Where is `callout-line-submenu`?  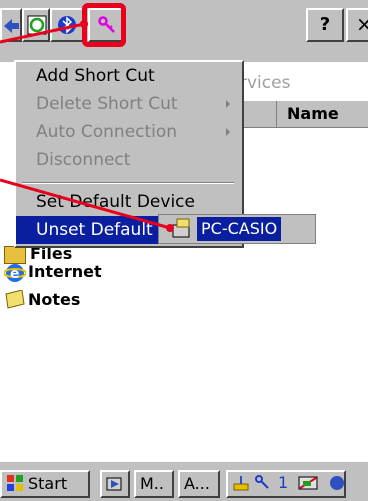
callout-line-submenu is located at coordinates (85, 204).